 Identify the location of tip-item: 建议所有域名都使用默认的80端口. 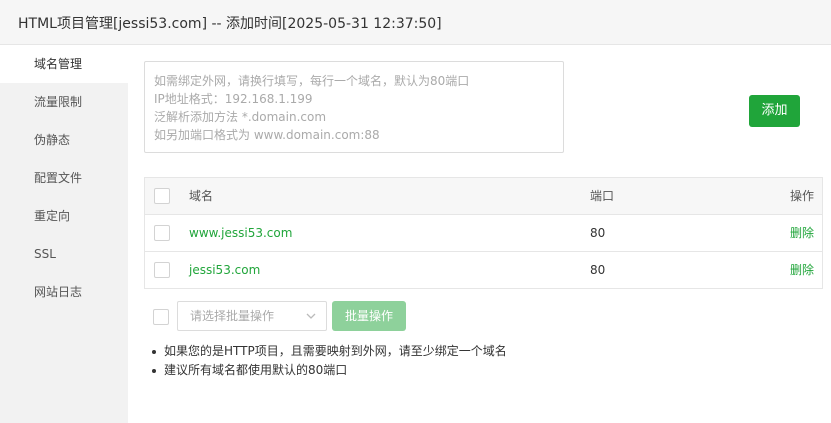
(328, 370).